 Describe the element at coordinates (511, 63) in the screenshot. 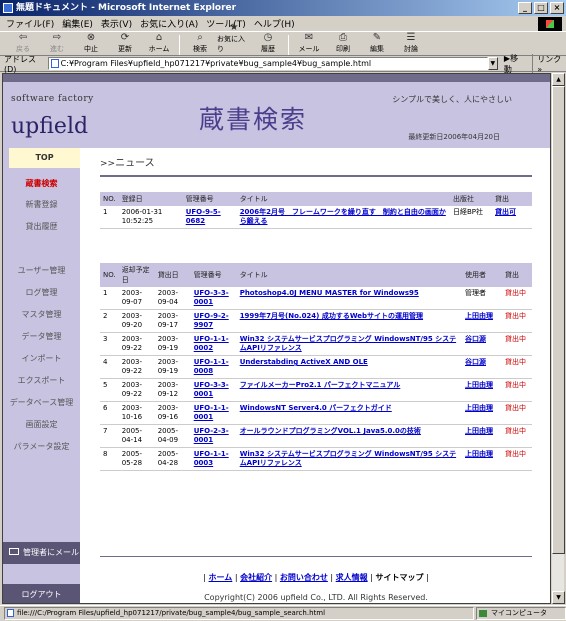

I see `go-label: 移動` at that location.